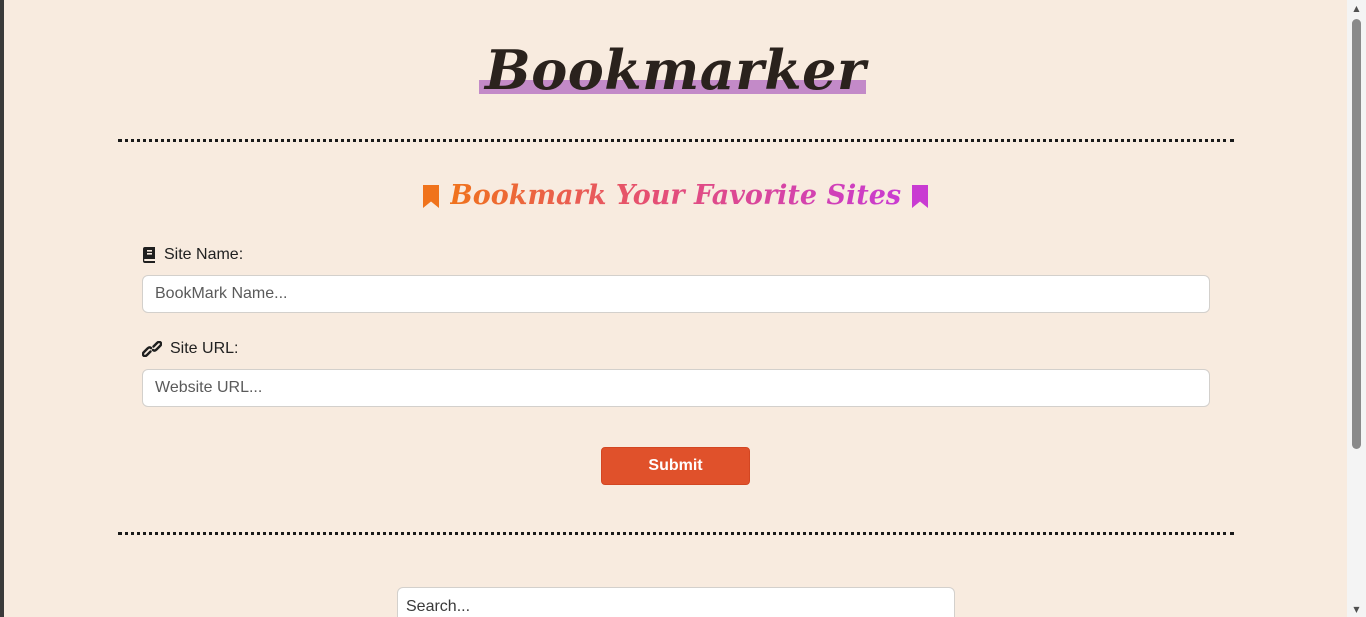  I want to click on divider-bottom, so click(676, 533).